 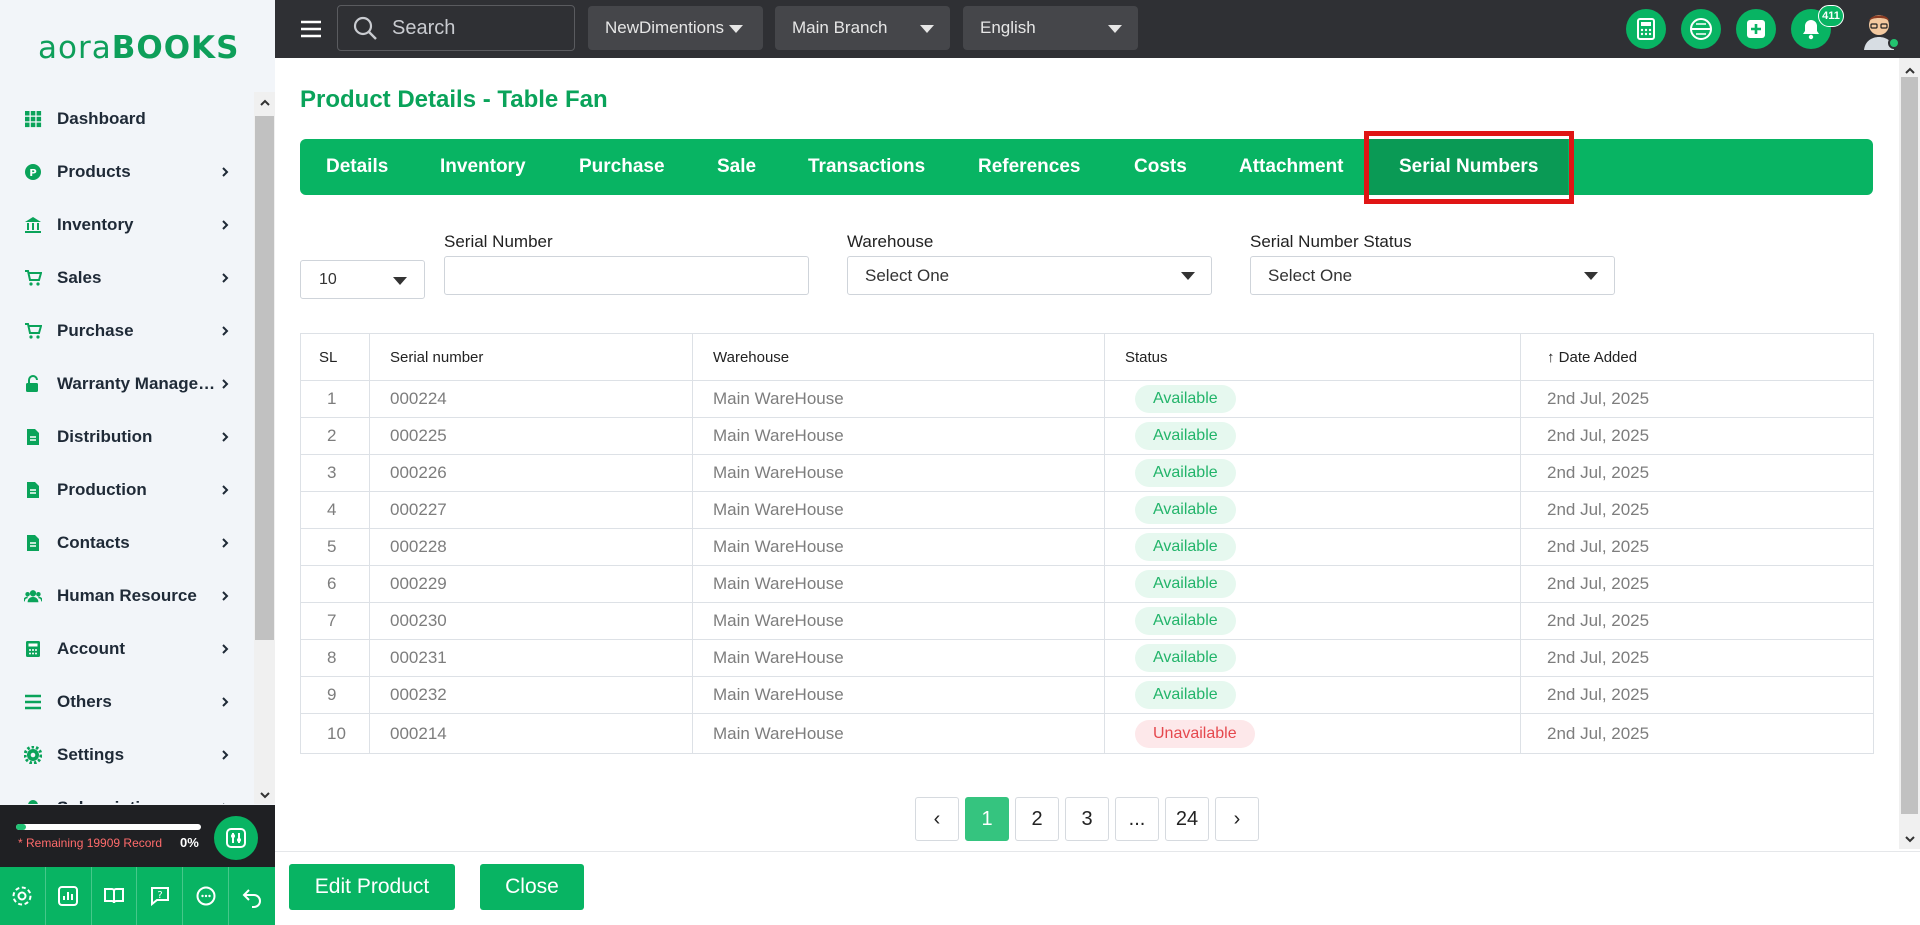 What do you see at coordinates (127, 277) in the screenshot?
I see `sidebar-item-sales: Sales` at bounding box center [127, 277].